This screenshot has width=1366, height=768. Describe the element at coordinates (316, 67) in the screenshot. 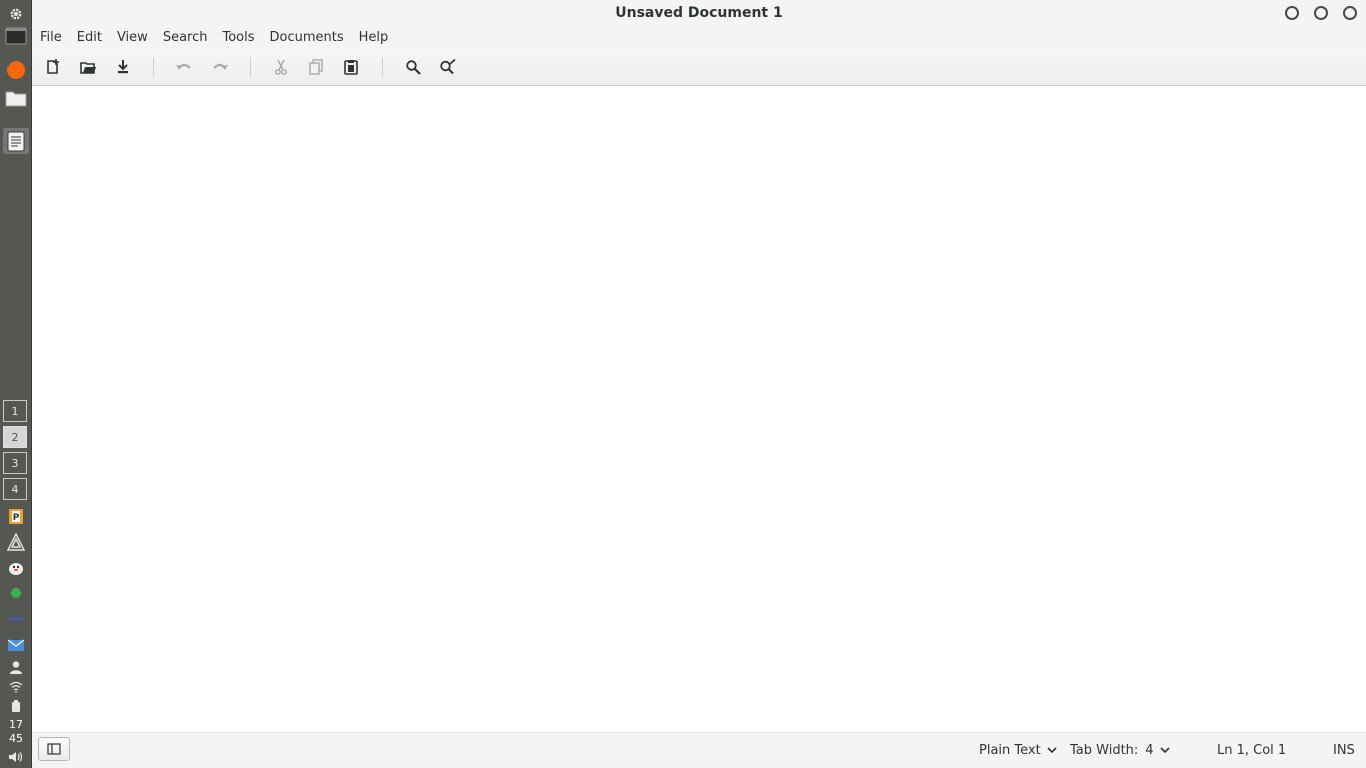

I see `copy-icon` at that location.